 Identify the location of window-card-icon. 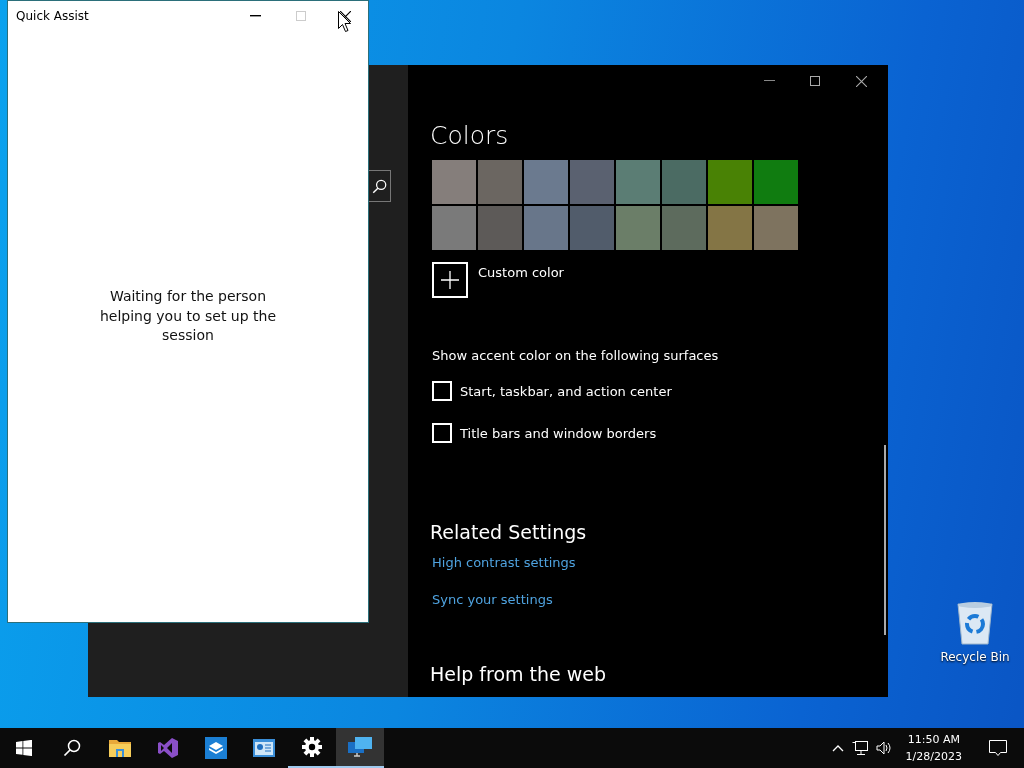
(264, 748).